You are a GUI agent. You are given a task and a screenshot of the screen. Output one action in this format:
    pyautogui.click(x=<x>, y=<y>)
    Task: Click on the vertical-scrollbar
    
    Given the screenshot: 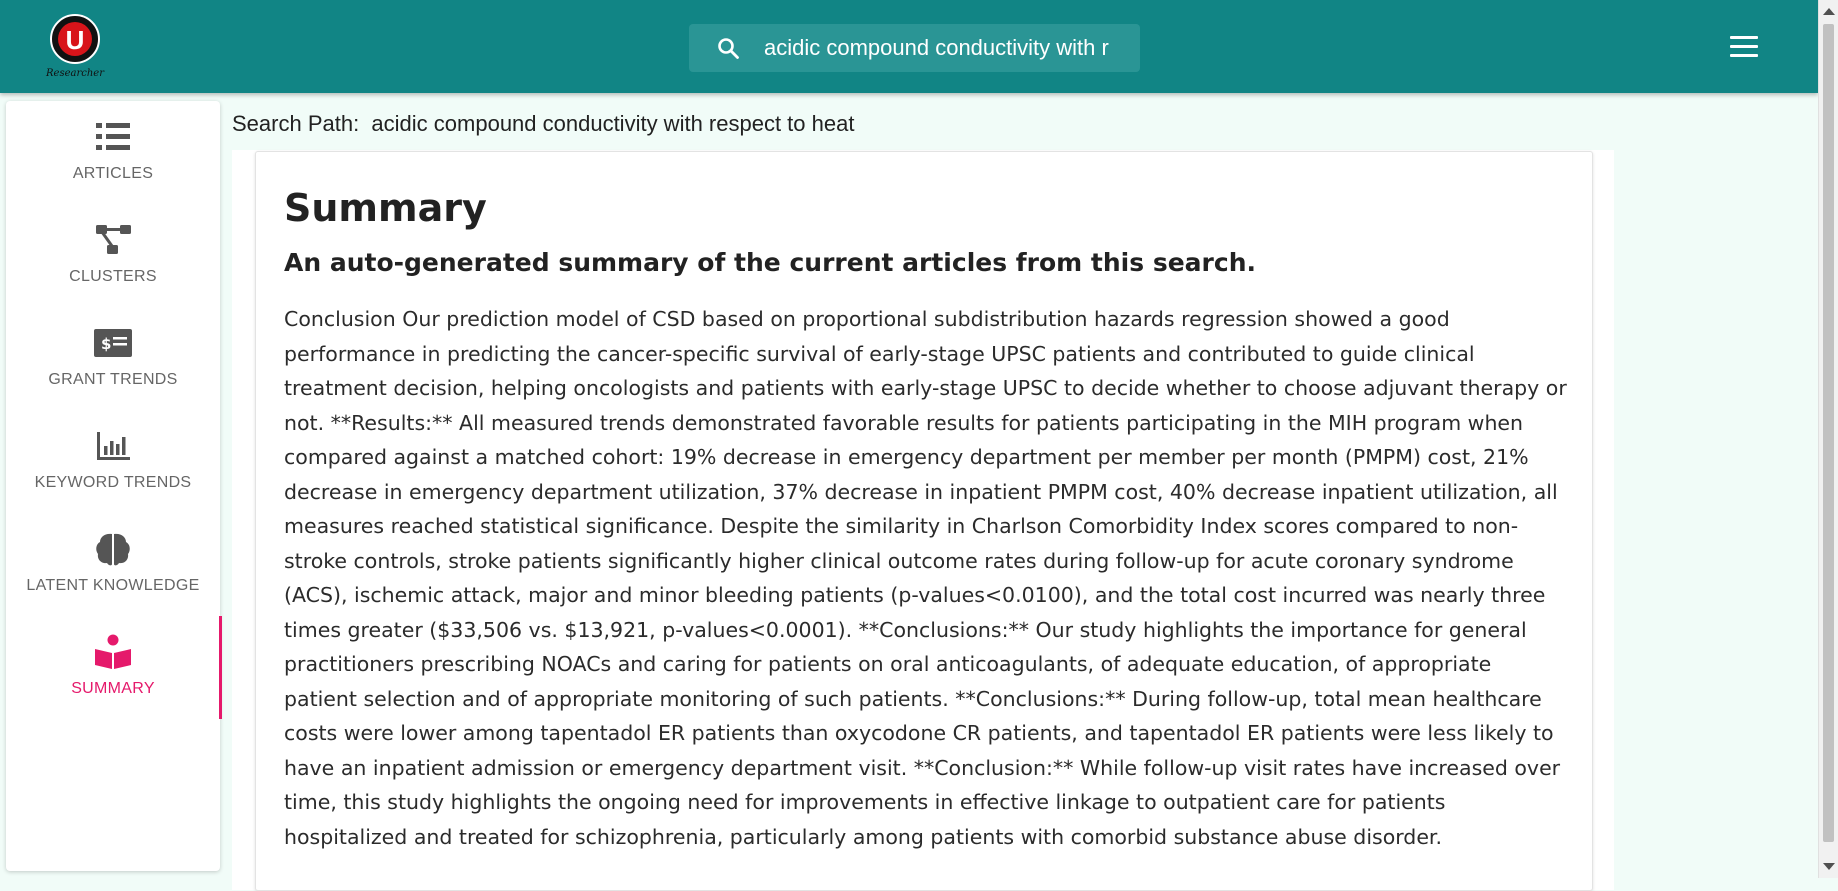 What is the action you would take?
    pyautogui.click(x=1828, y=439)
    